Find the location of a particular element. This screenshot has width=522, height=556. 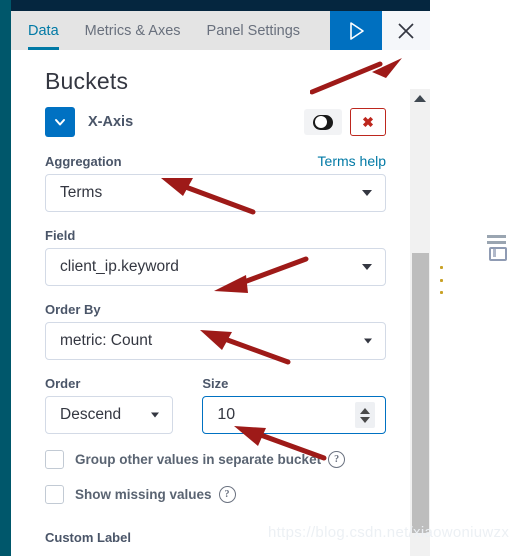

mini-chart-legend-icon is located at coordinates (497, 247).